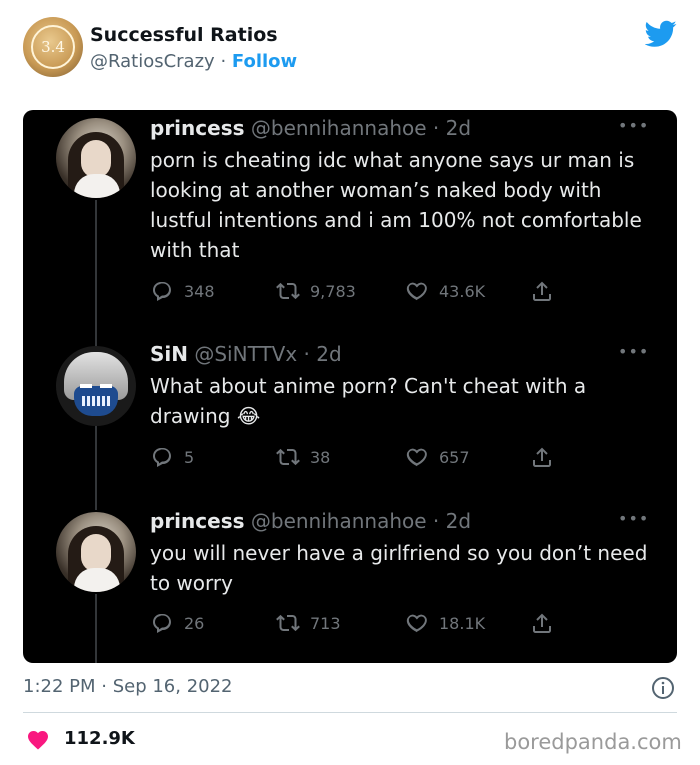 This screenshot has width=700, height=765. I want to click on avatar: 3.4, so click(53, 47).